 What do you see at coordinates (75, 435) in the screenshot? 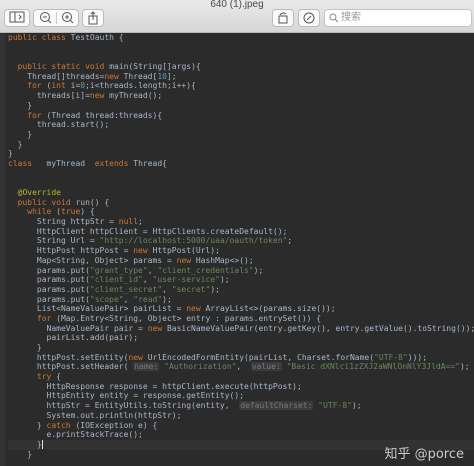
I see `code-line: e.printStackTrace();` at bounding box center [75, 435].